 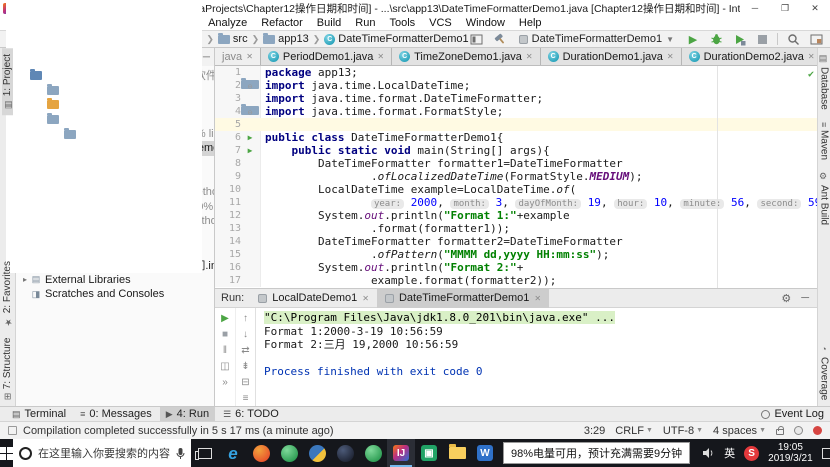 What do you see at coordinates (762, 39) in the screenshot?
I see `stop-button` at bounding box center [762, 39].